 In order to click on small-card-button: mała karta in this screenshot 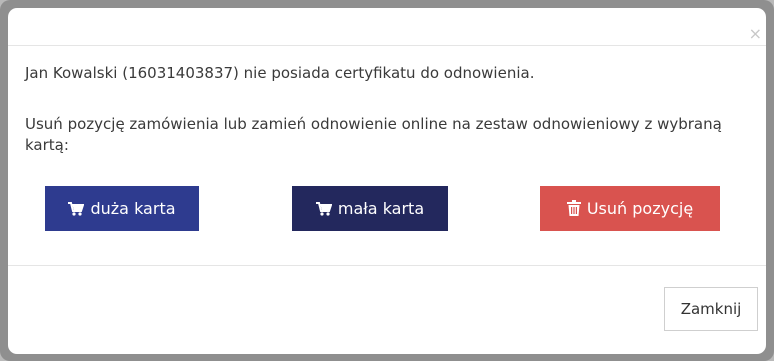, I will do `click(370, 208)`.